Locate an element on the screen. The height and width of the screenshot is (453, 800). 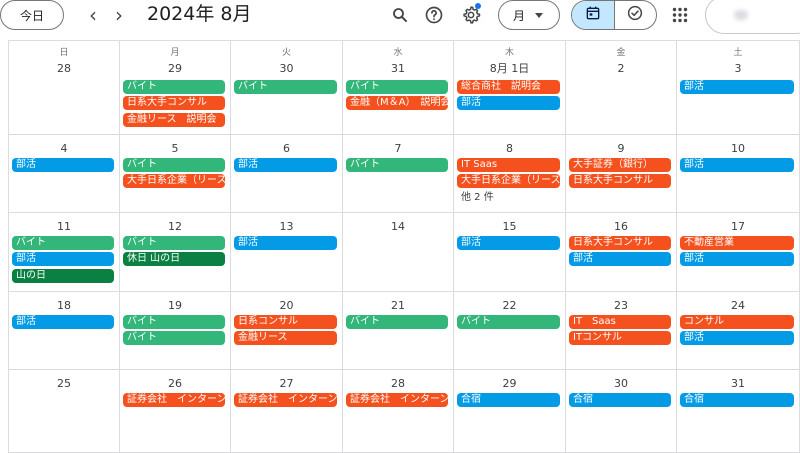
event-chip: 不動産営業 is located at coordinates (737, 243).